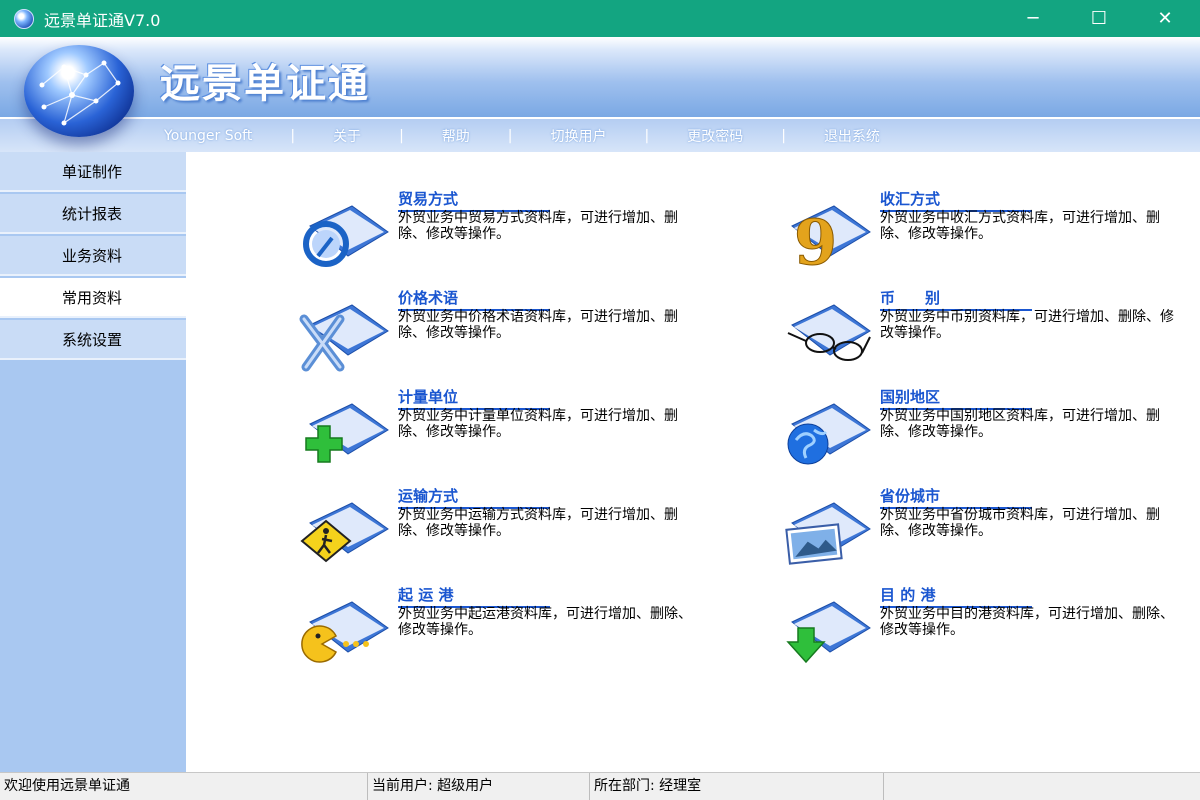 This screenshot has height=800, width=1200. I want to click on card-destination-port: 目 的 港 外贸业务中目的港资料库，可进行增加、删除、修改等操作。, so click(988, 629).